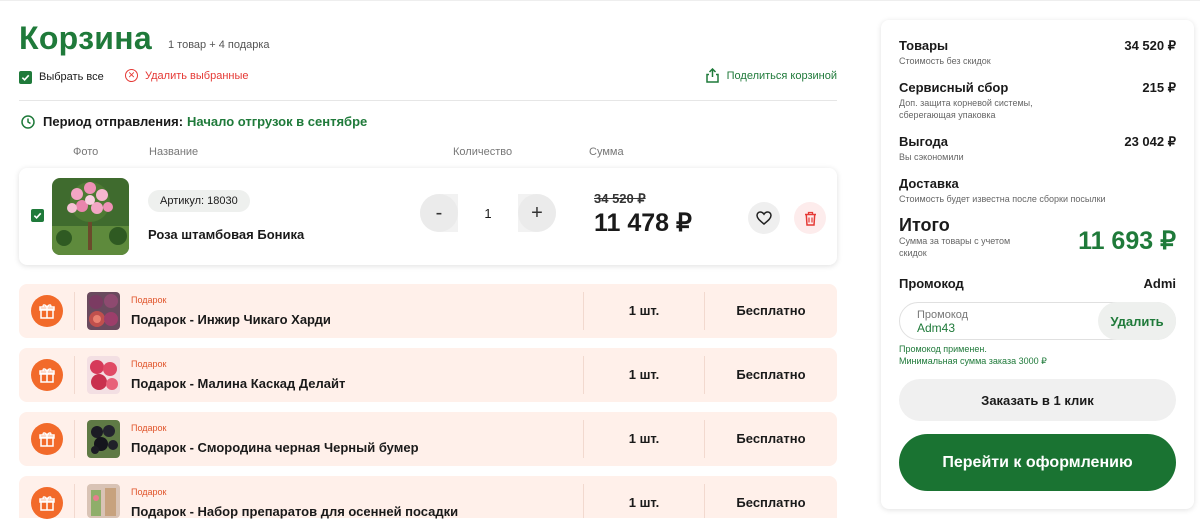  I want to click on share-label: Поделиться корзиной, so click(781, 75).